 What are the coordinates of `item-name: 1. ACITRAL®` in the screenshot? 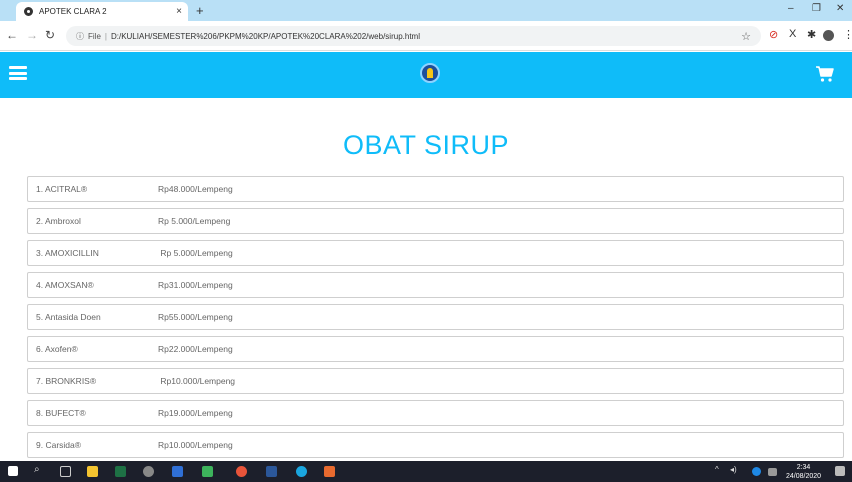 It's located at (62, 189).